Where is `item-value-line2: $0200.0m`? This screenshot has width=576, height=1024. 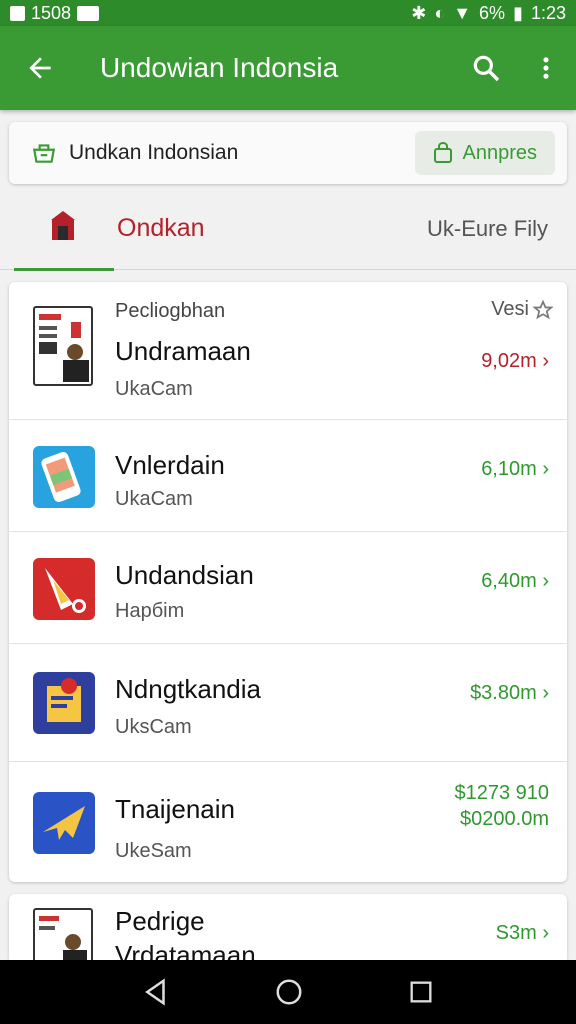 item-value-line2: $0200.0m is located at coordinates (504, 819).